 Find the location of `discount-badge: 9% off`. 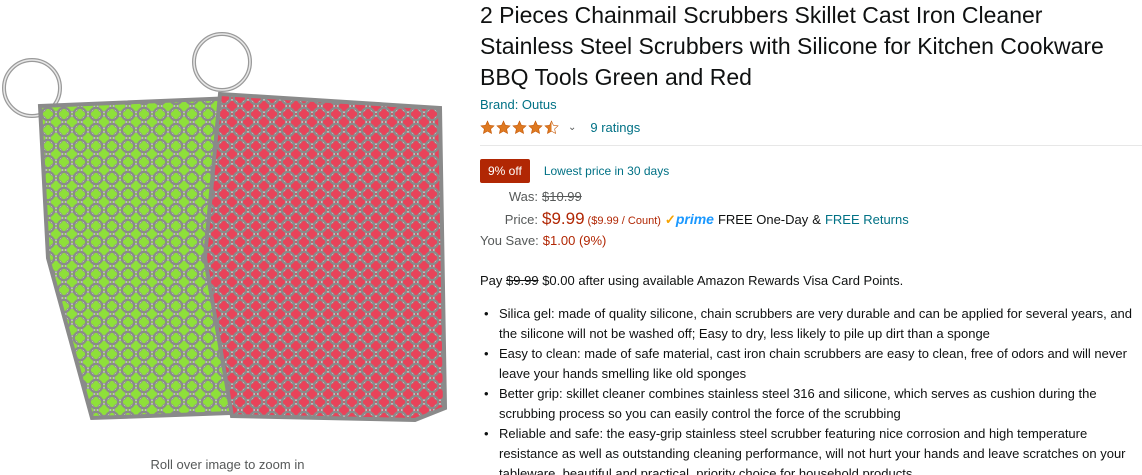

discount-badge: 9% off is located at coordinates (505, 171).